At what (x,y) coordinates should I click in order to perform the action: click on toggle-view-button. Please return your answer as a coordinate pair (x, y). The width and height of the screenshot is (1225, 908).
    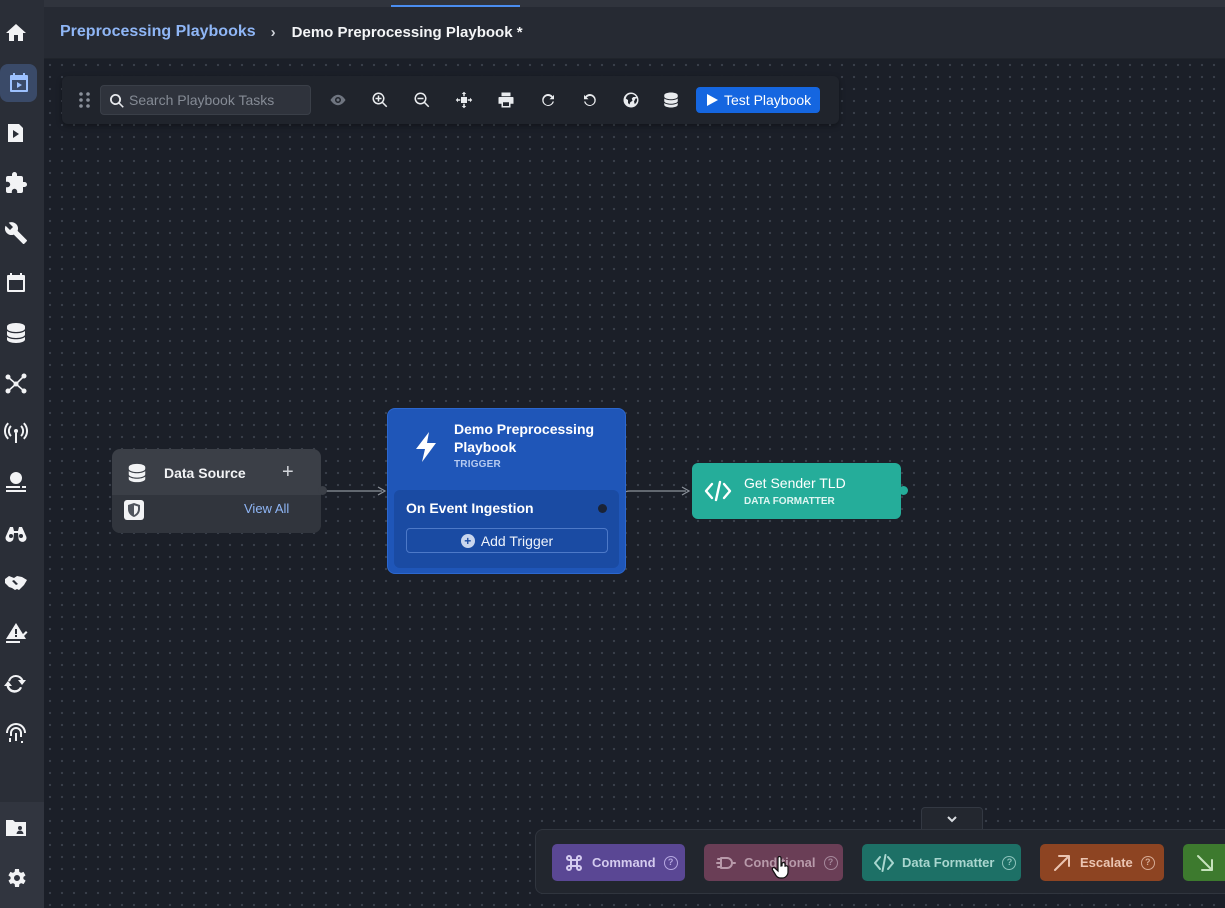
    Looking at the image, I should click on (338, 100).